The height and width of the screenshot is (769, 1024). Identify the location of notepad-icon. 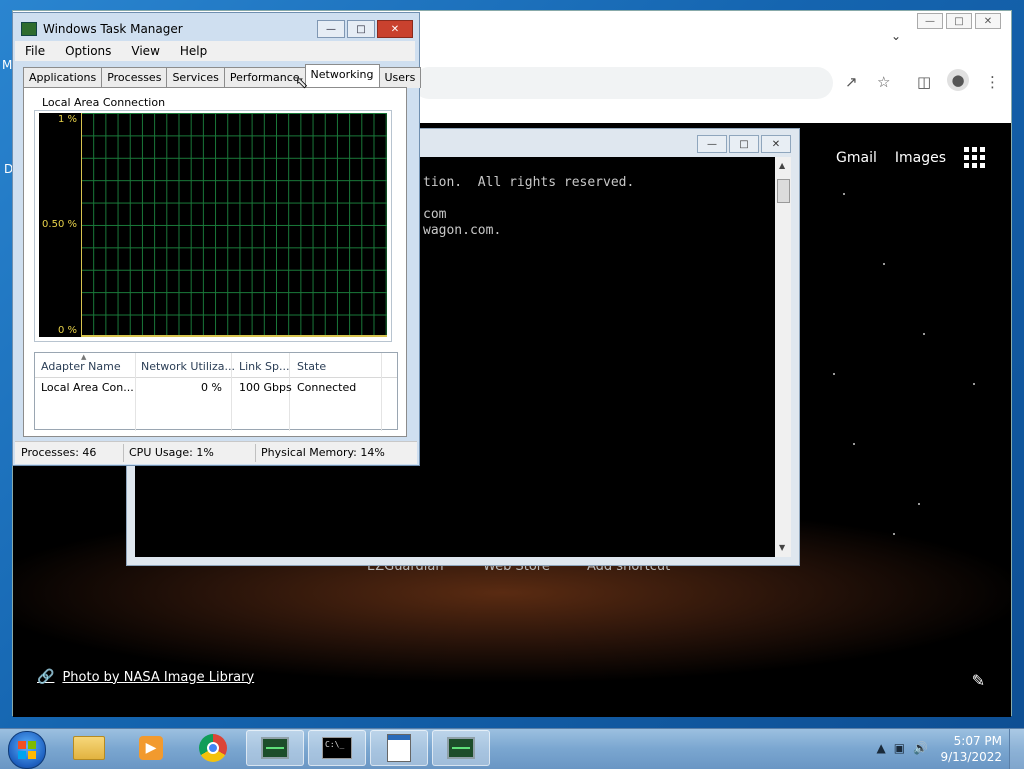
(399, 748).